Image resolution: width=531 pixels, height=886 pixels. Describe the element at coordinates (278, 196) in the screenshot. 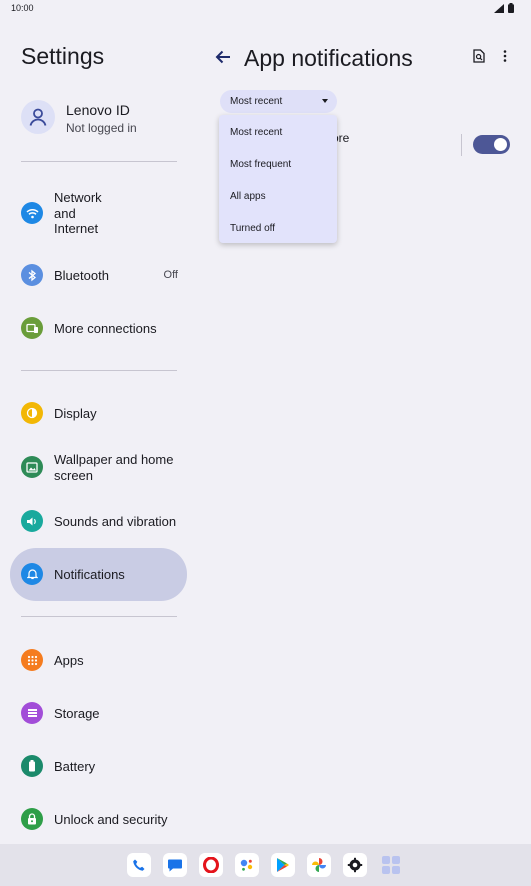

I see `menu-item-all-apps: All apps` at that location.